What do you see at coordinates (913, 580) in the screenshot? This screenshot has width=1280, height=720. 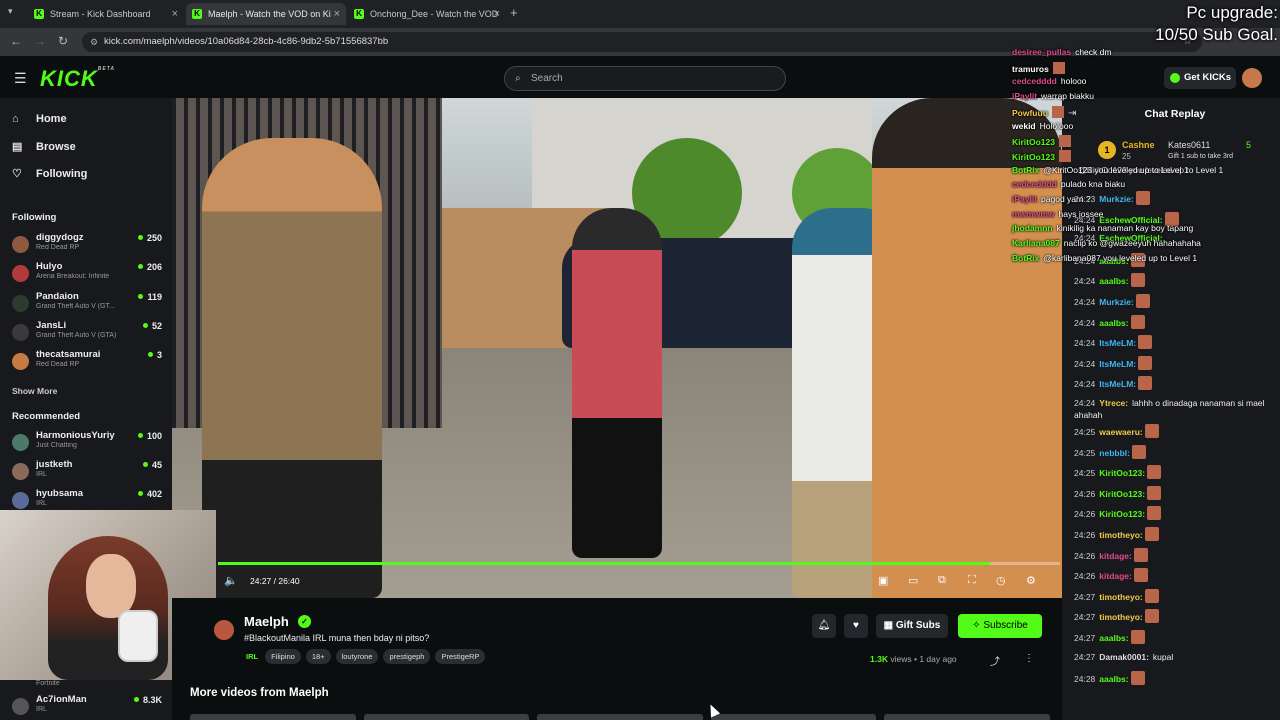 I see `theater-mode-icon: ▭` at bounding box center [913, 580].